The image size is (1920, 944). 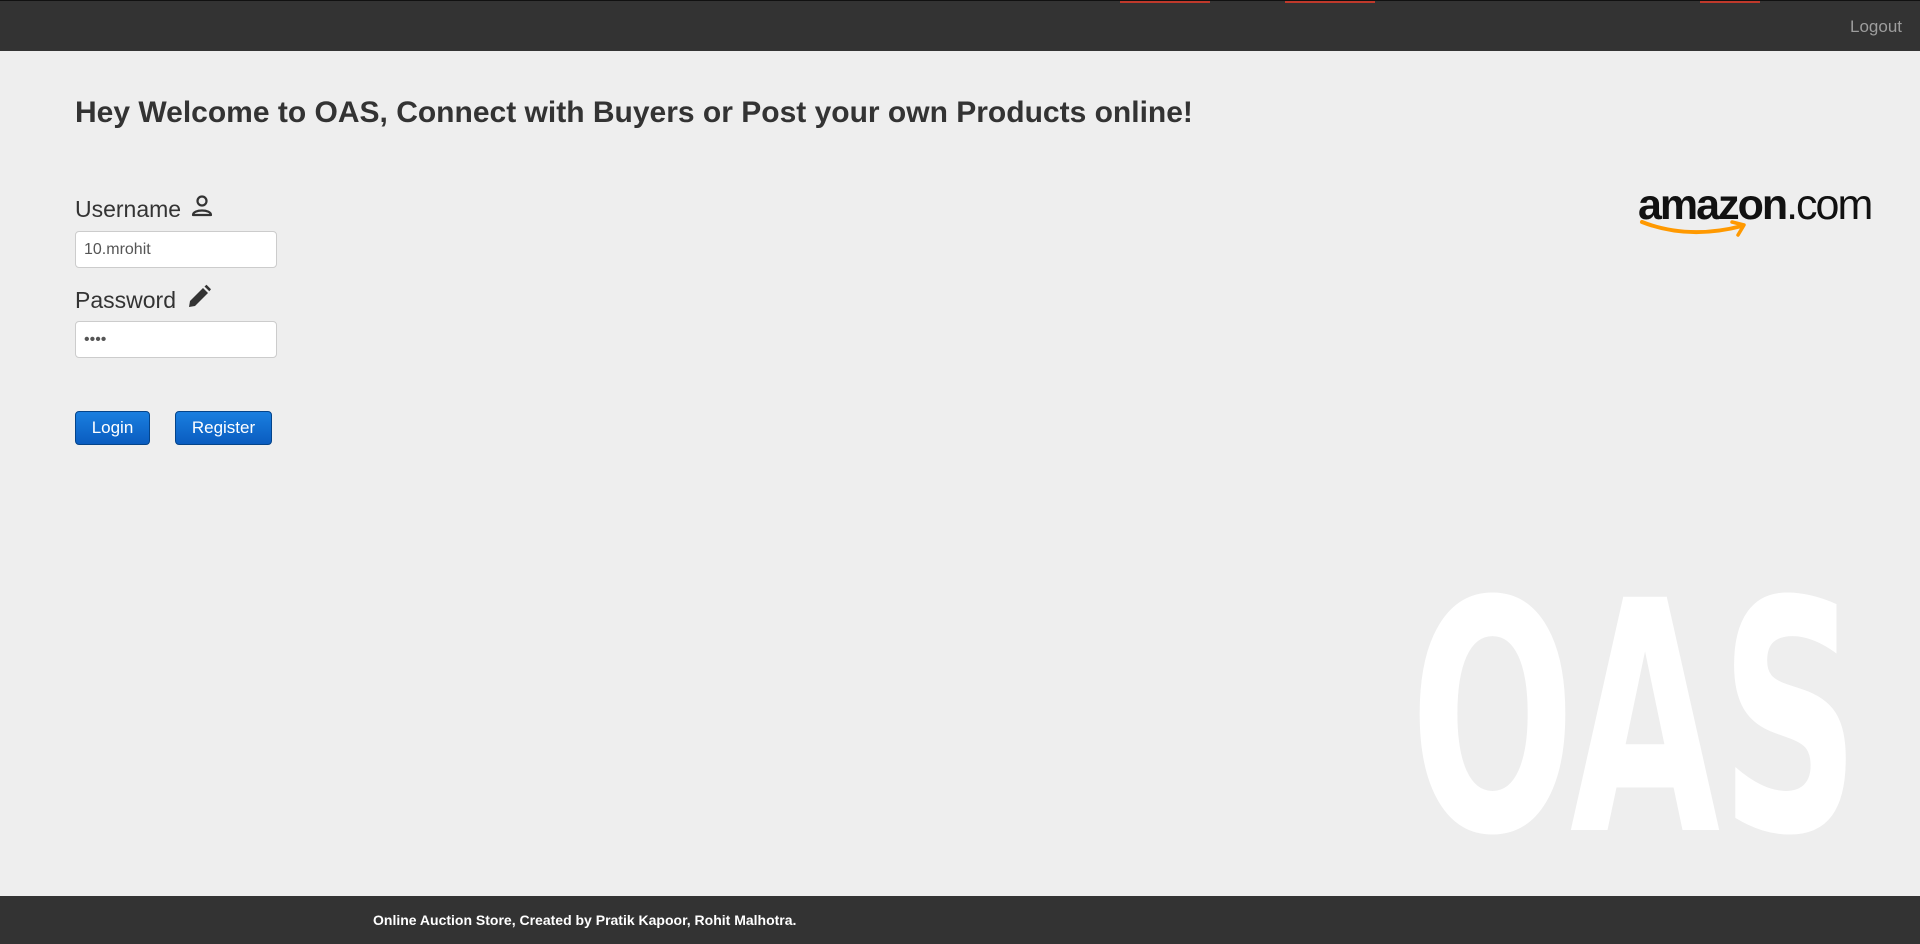 I want to click on password-label: Password, so click(x=143, y=300).